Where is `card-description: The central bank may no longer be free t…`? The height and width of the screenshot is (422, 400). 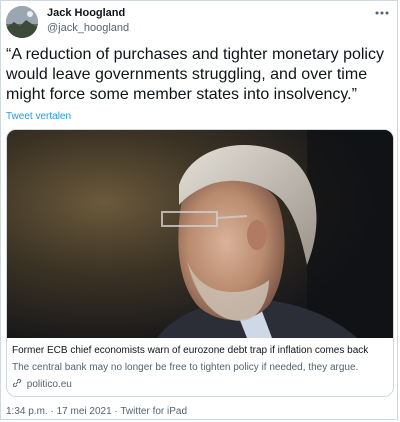 card-description: The central bank may no longer be free t… is located at coordinates (185, 367).